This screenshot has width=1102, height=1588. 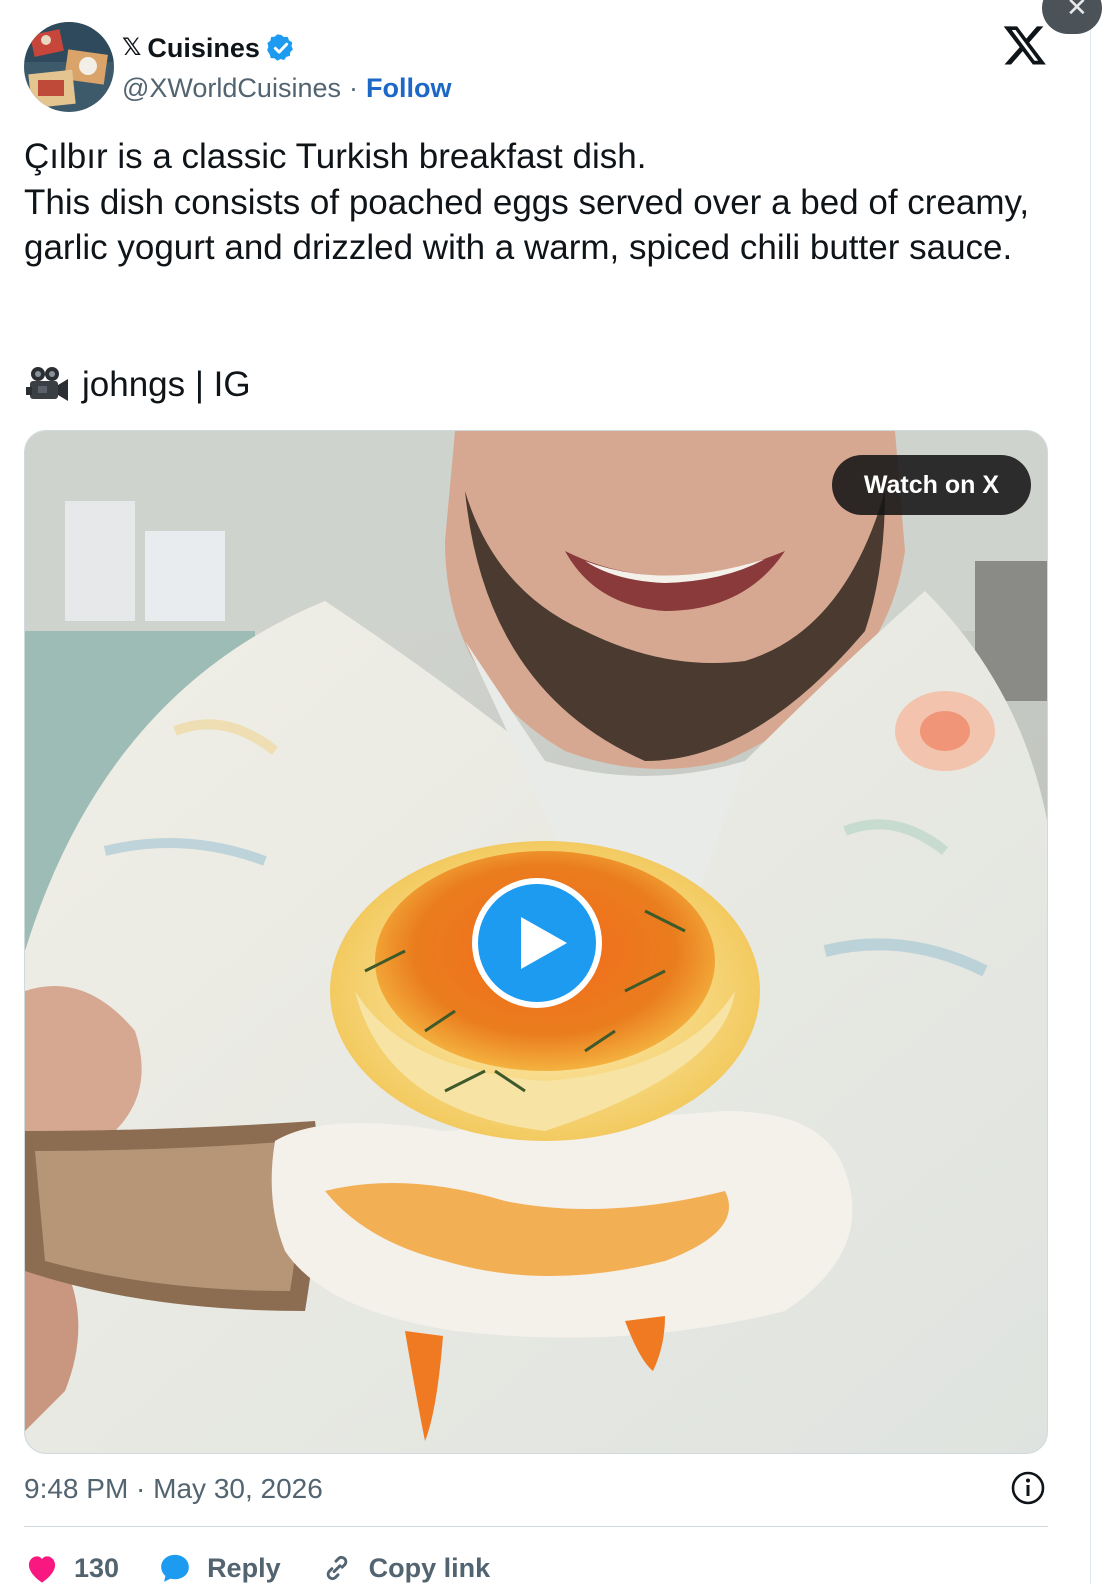 I want to click on author-block: 𝕏 Cuisines @XWorldCuisines · Follow, so click(x=286, y=69).